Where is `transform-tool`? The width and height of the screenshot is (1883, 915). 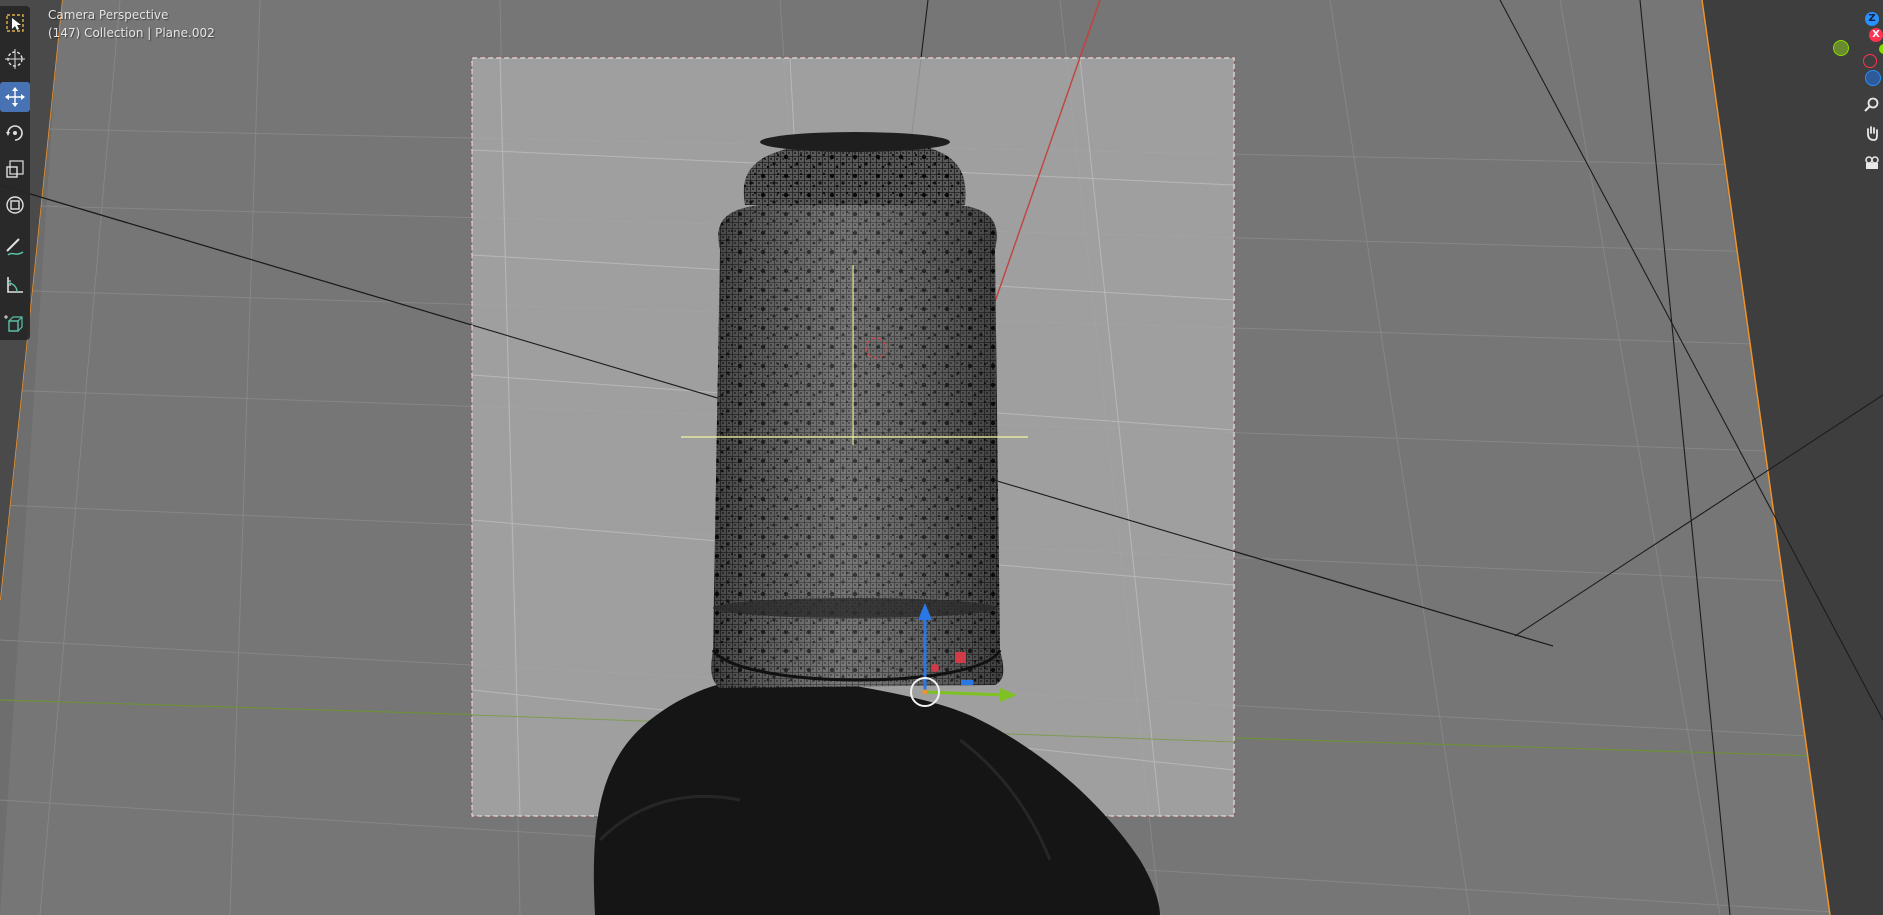 transform-tool is located at coordinates (15, 205).